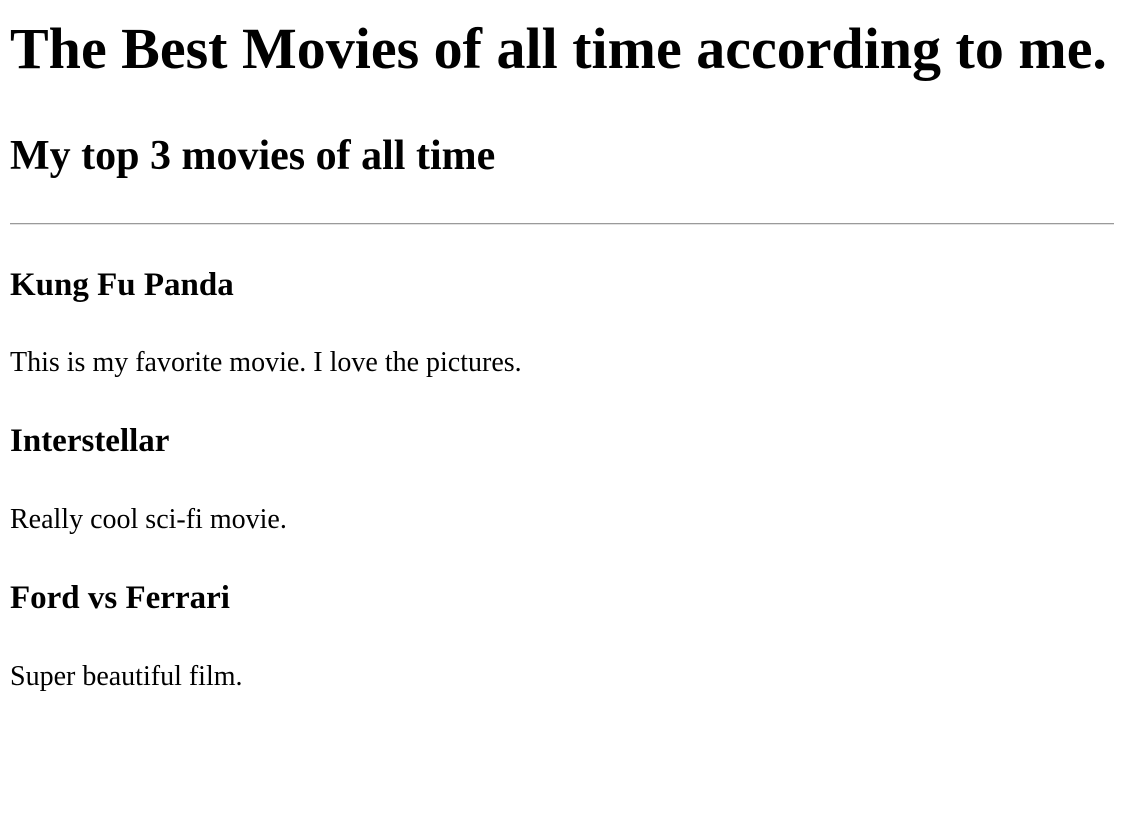 The image size is (1130, 826). Describe the element at coordinates (253, 156) in the screenshot. I see `section-title: My top 3 movies of all time` at that location.